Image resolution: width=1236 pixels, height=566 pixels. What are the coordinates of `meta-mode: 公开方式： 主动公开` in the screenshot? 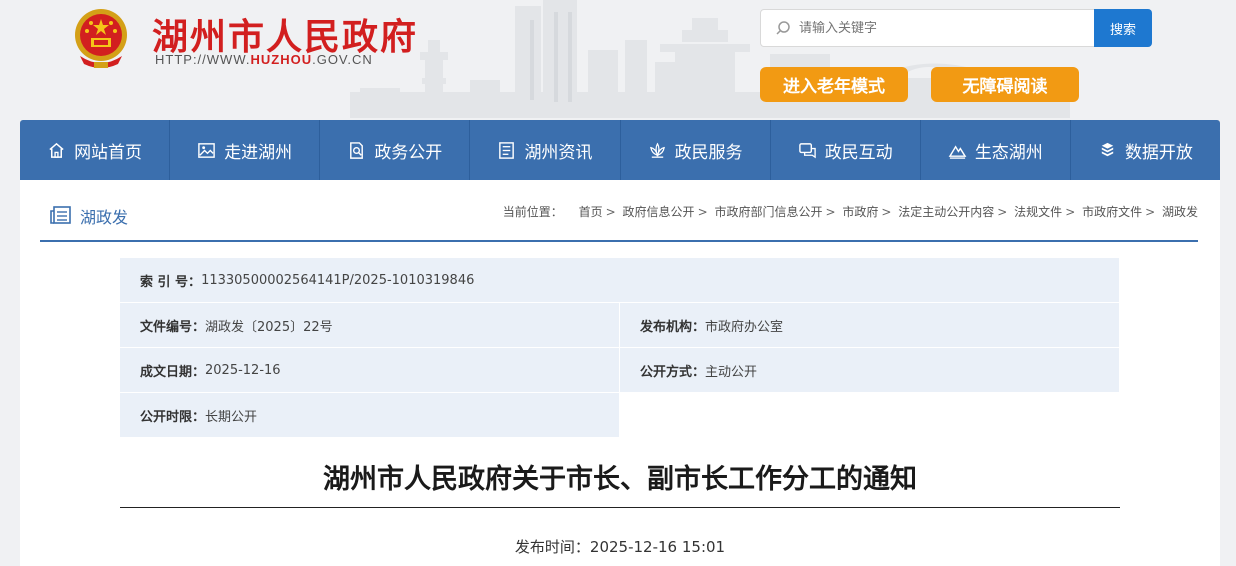 It's located at (869, 370).